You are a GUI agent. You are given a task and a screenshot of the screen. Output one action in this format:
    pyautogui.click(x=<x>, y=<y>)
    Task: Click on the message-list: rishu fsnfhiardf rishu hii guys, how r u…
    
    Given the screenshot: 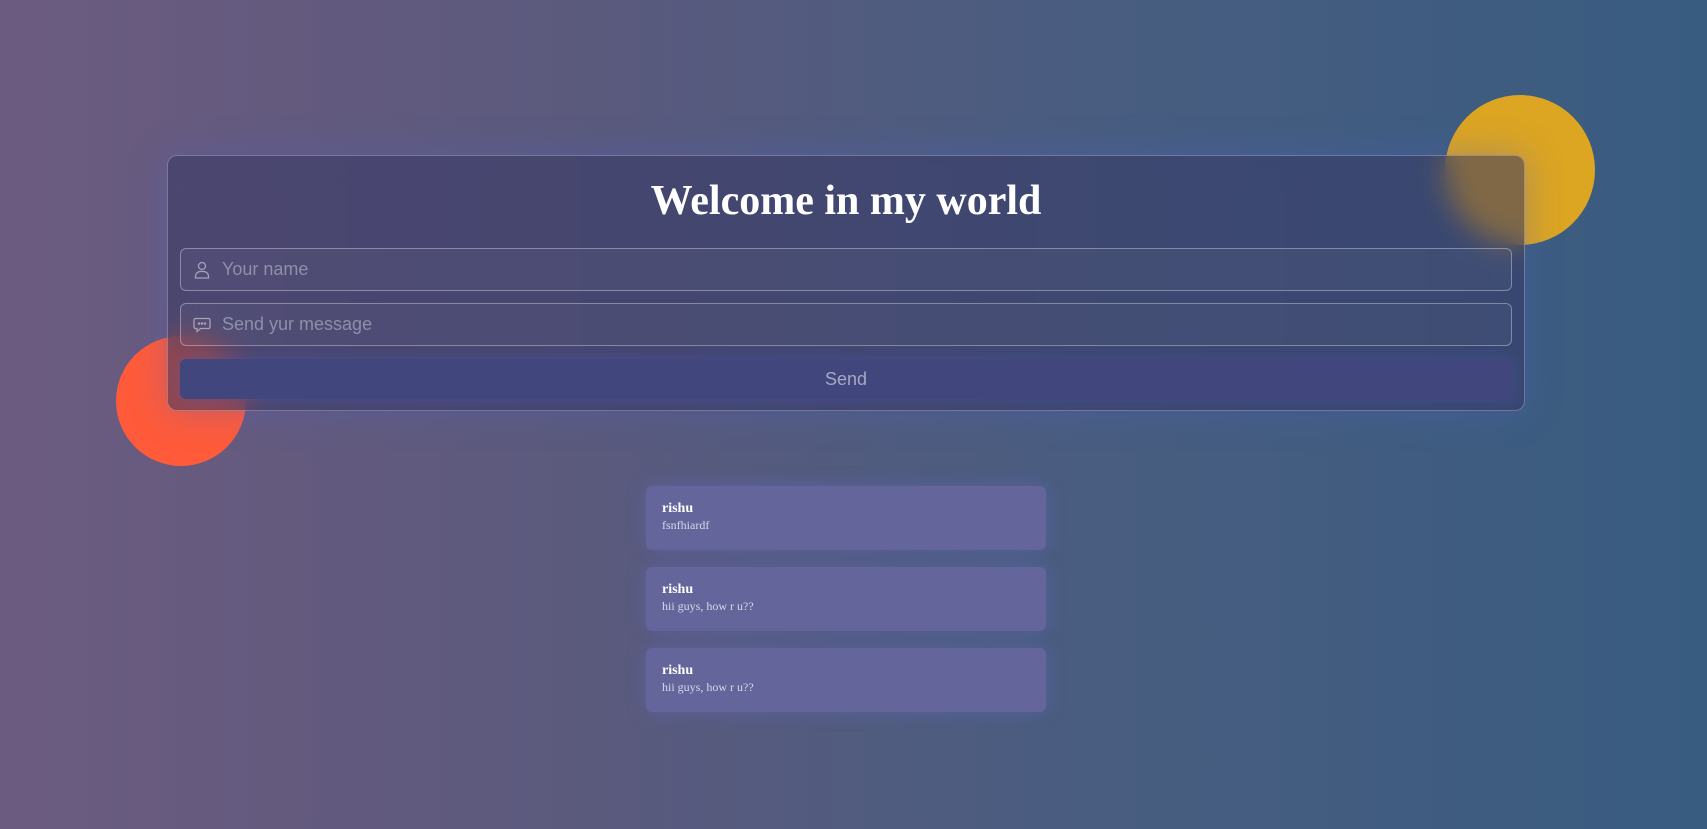 What is the action you would take?
    pyautogui.click(x=846, y=607)
    